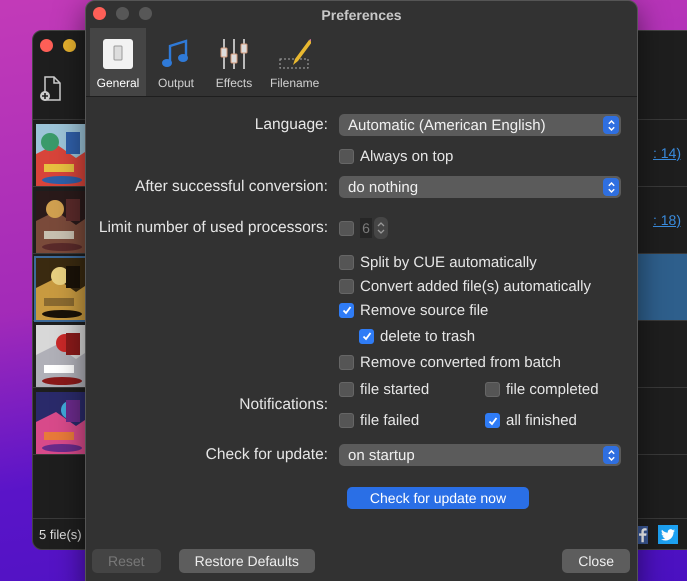  I want to click on dropdown: on startup, so click(480, 455).